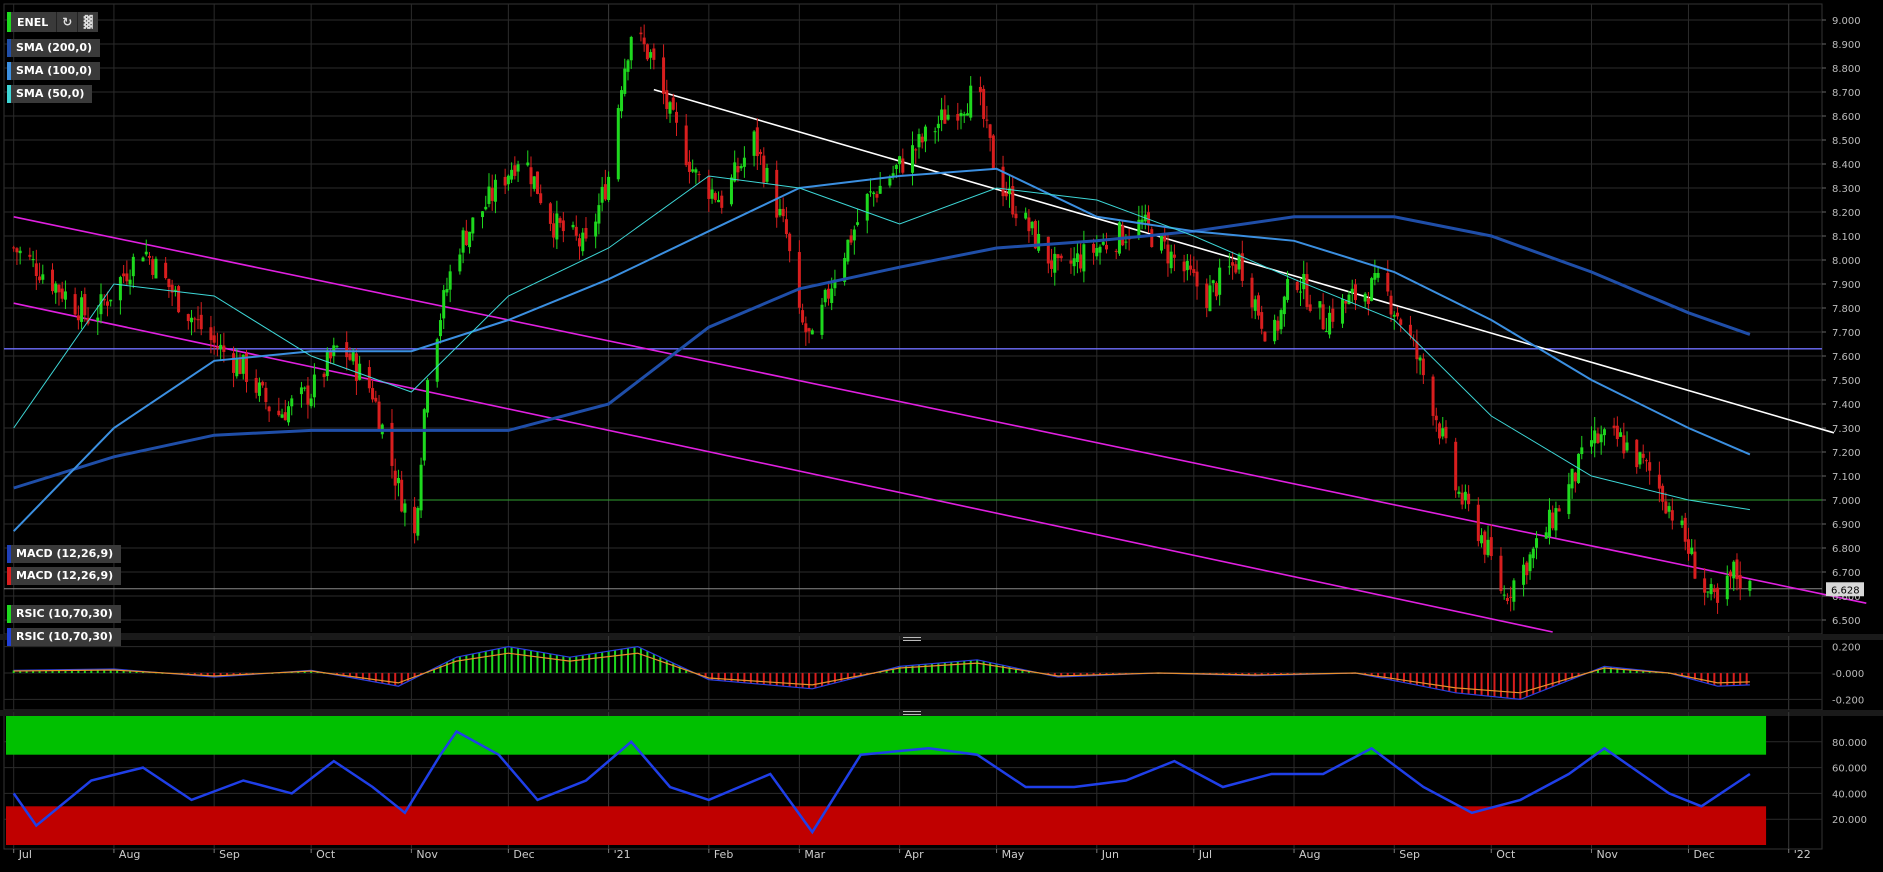 Image resolution: width=1883 pixels, height=872 pixels. I want to click on price-tick-label: 7.300, so click(1846, 429).